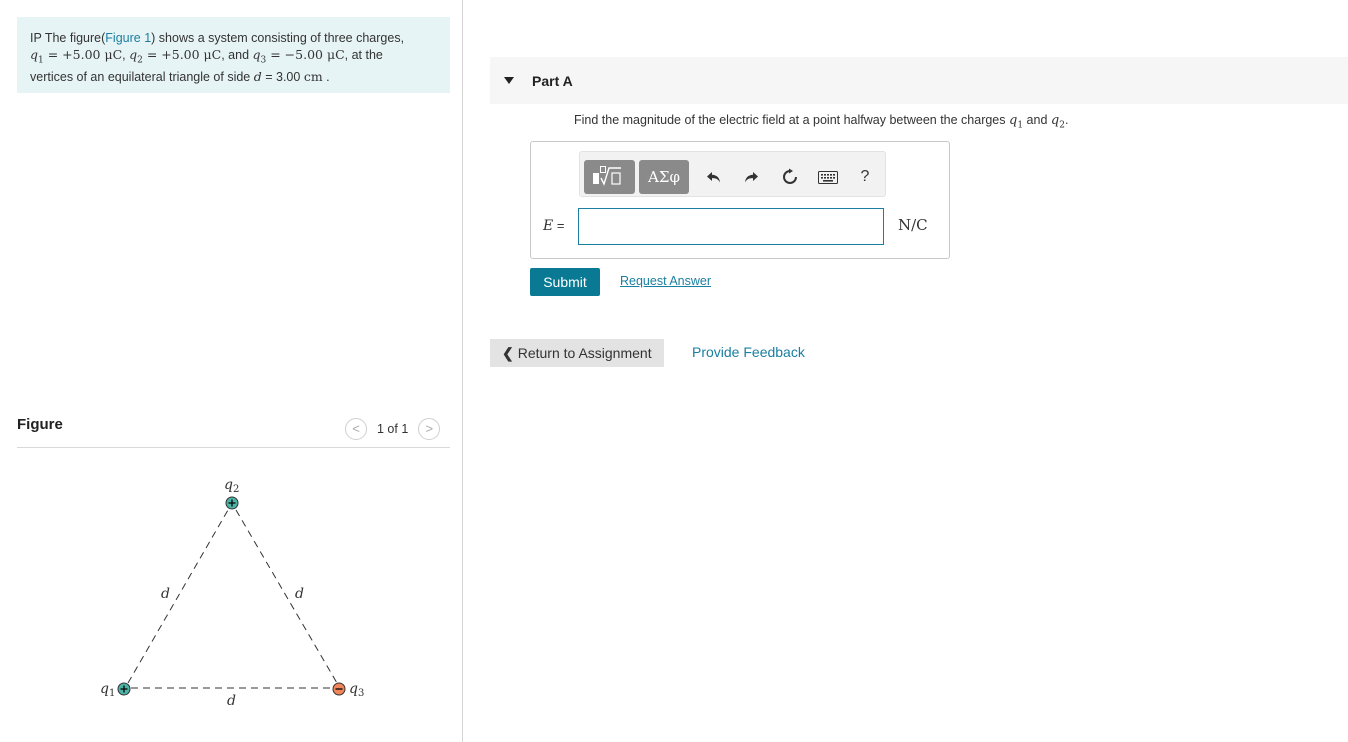 Image resolution: width=1348 pixels, height=742 pixels. I want to click on redo-icon, so click(751, 177).